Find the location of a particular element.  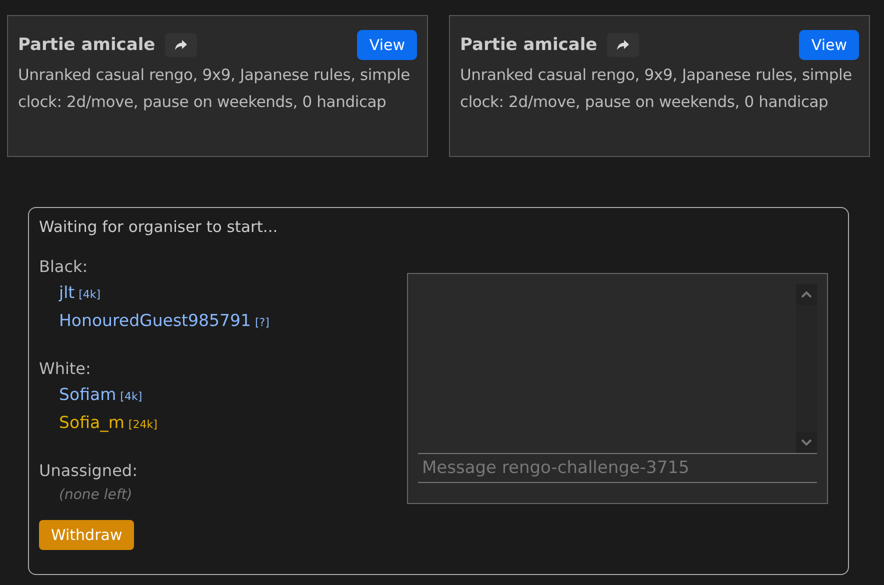

scroll-down-icon is located at coordinates (806, 442).